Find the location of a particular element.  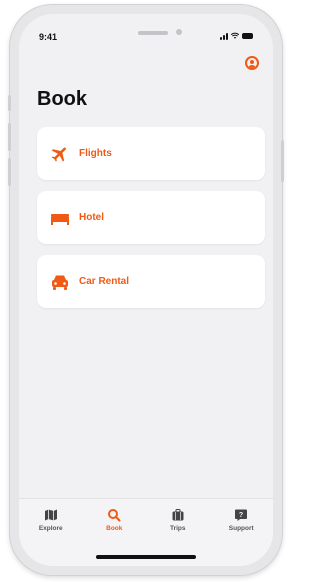

profile-icon is located at coordinates (252, 63).